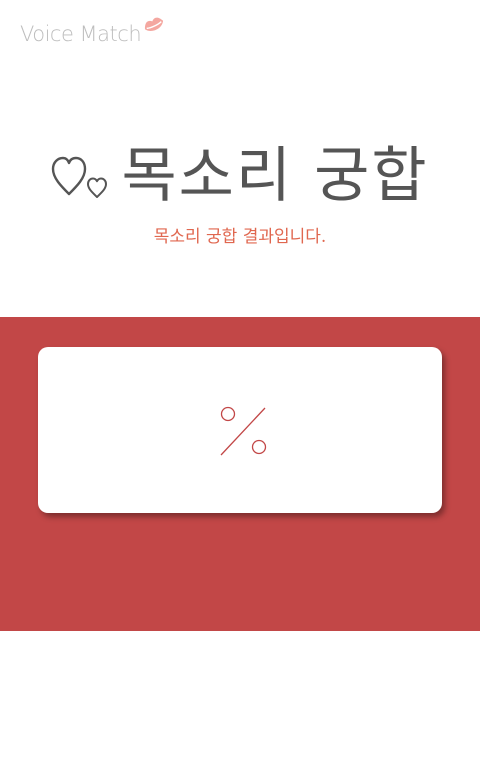 The width and height of the screenshot is (480, 760). I want to click on page-title: 목소리 궁합, so click(275, 176).